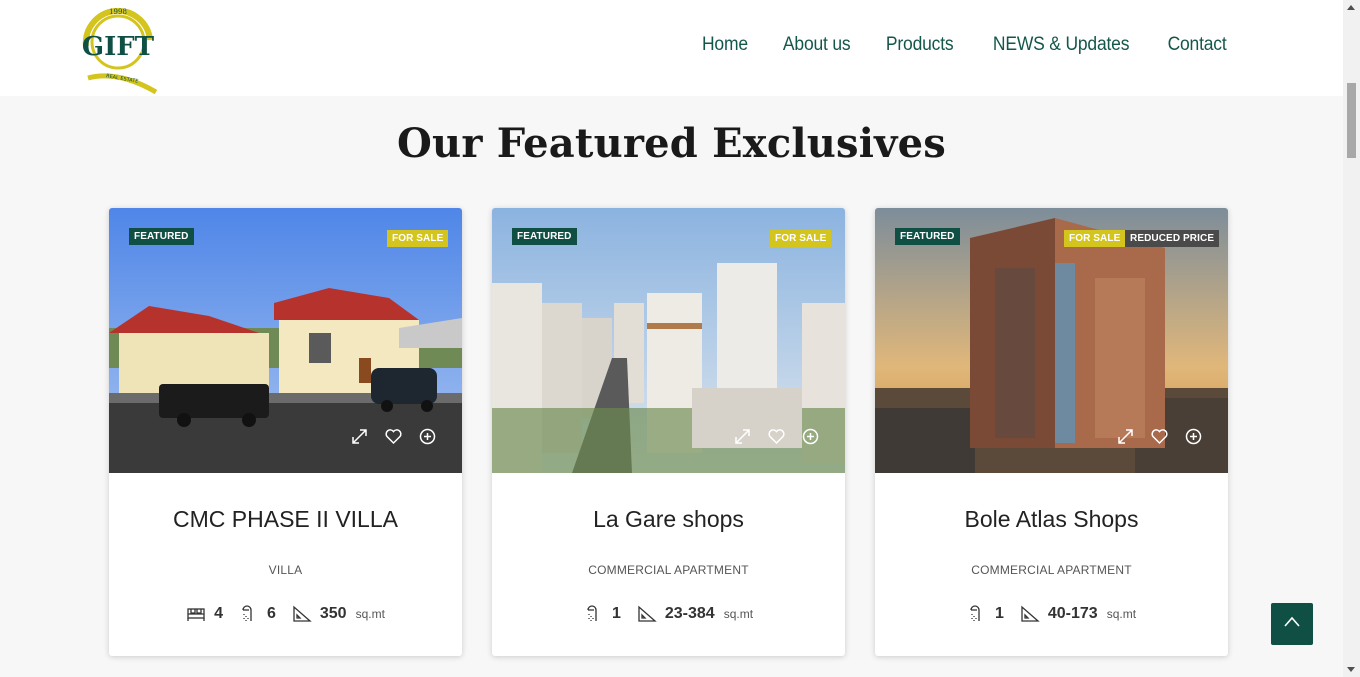 The width and height of the screenshot is (1360, 677). Describe the element at coordinates (1351, 7) in the screenshot. I see `scroll-up-arrow` at that location.